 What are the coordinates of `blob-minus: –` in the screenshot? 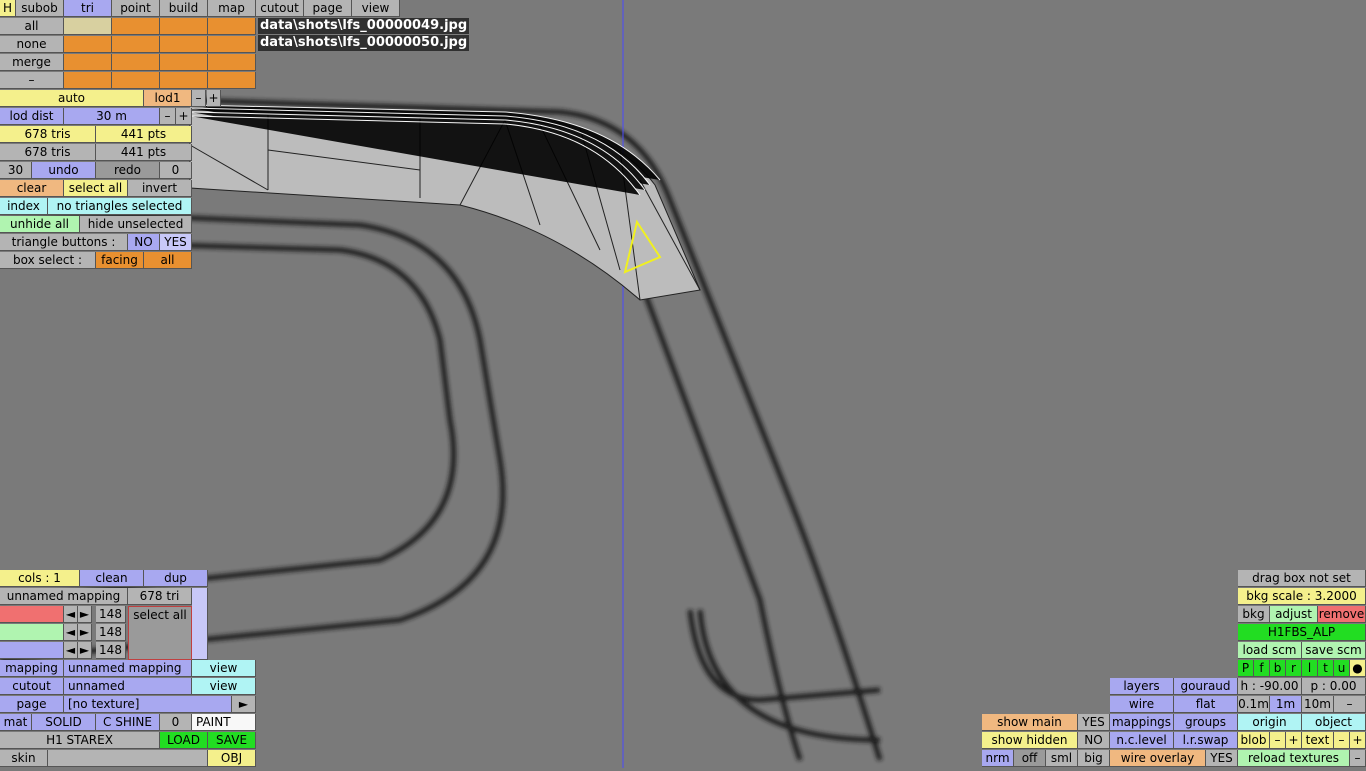 It's located at (1278, 740).